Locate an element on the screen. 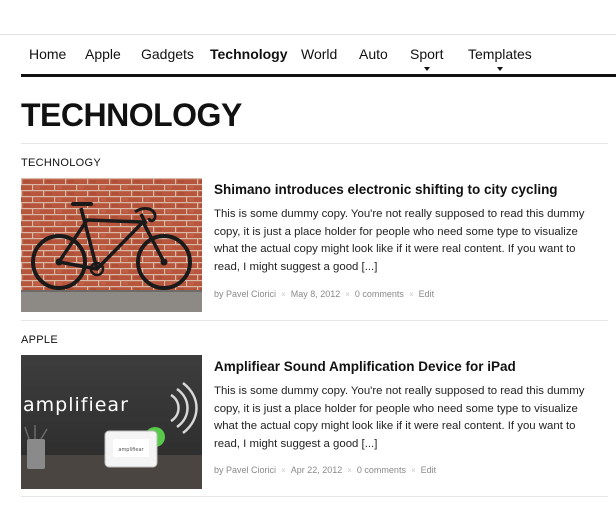 The image size is (616, 506). amplifiear-image: amplifiear amplifiear is located at coordinates (111, 422).